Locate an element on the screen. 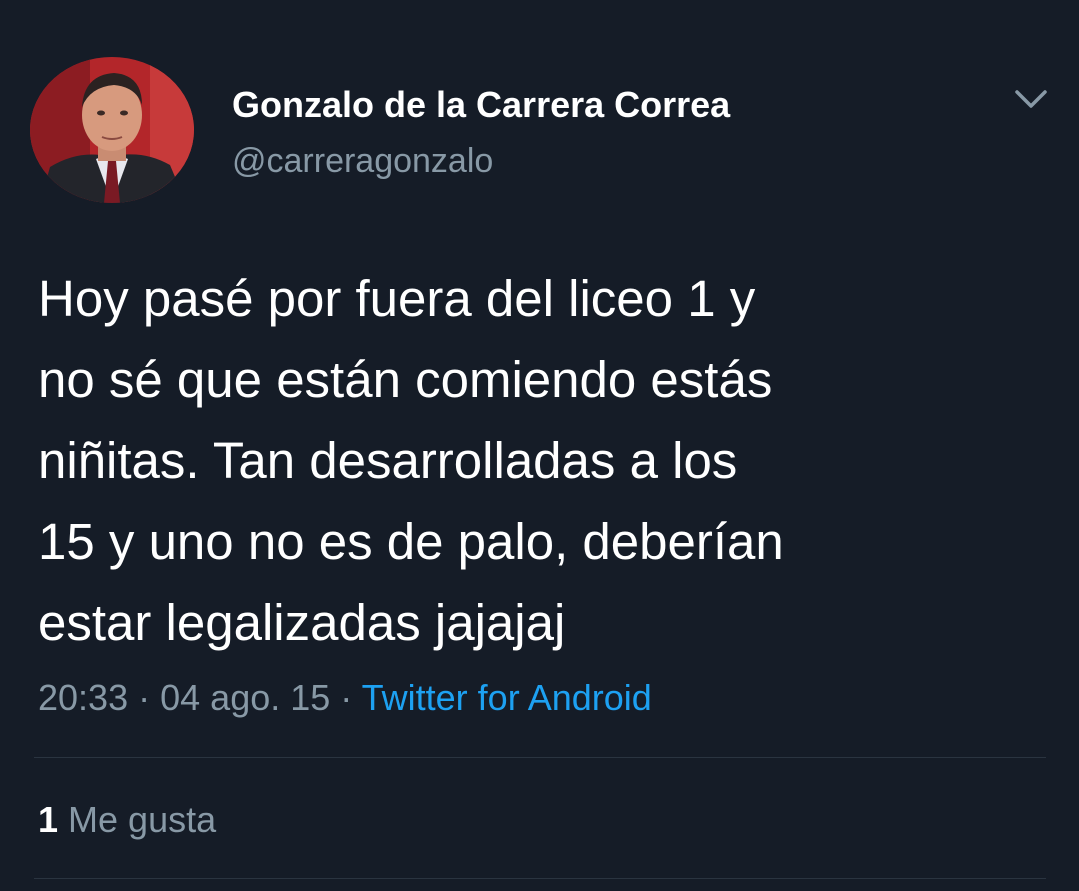 The height and width of the screenshot is (891, 1079). tweet-time: 20:33 is located at coordinates (83, 697).